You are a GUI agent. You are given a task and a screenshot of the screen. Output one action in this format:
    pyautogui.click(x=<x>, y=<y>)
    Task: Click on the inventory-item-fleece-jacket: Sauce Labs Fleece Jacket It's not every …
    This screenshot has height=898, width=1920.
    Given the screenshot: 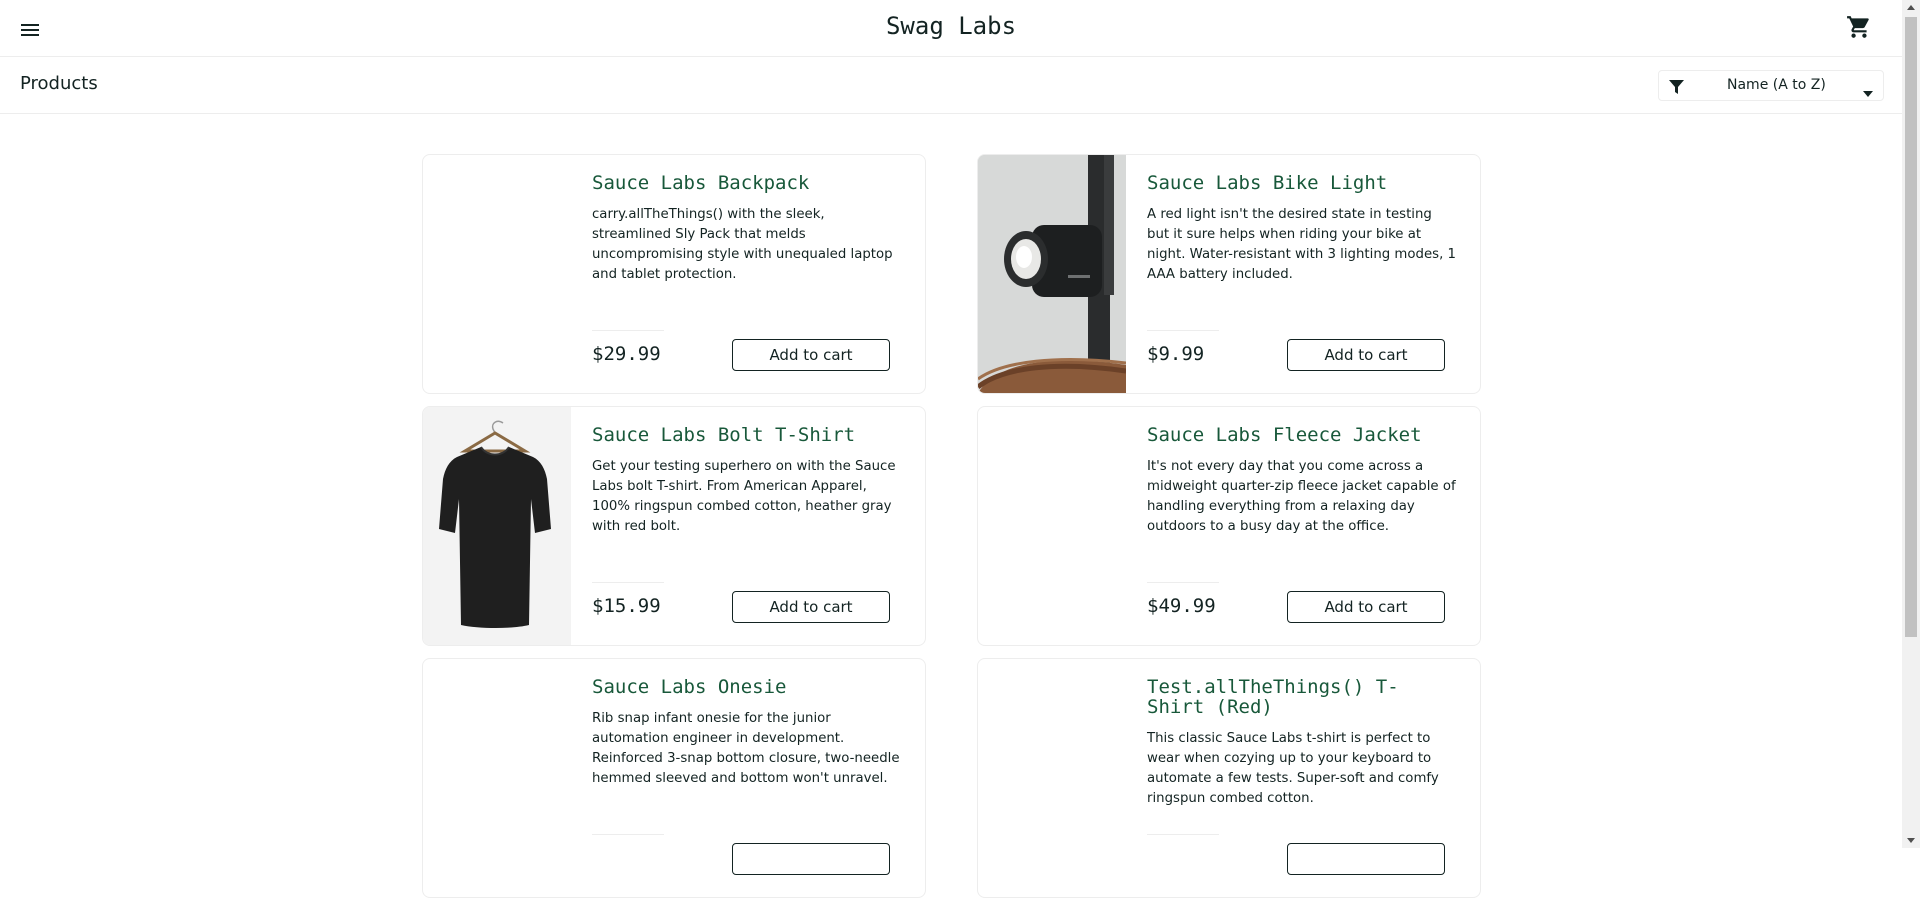 What is the action you would take?
    pyautogui.click(x=1229, y=526)
    